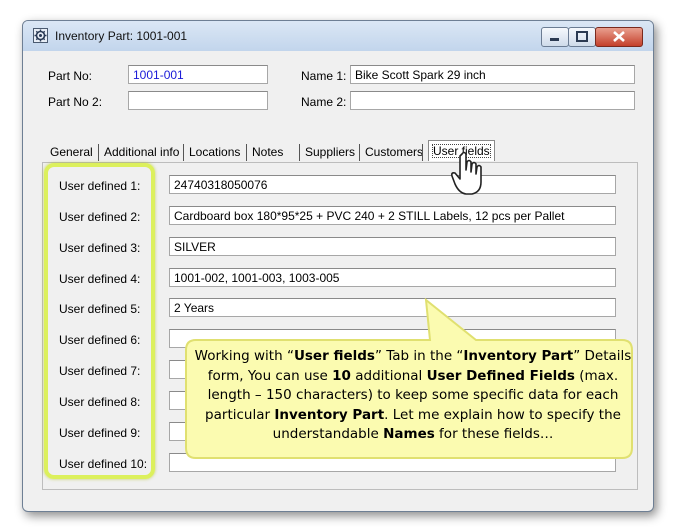 The image size is (678, 532). I want to click on window-title: Inventory Part: 1001-001, so click(121, 36).